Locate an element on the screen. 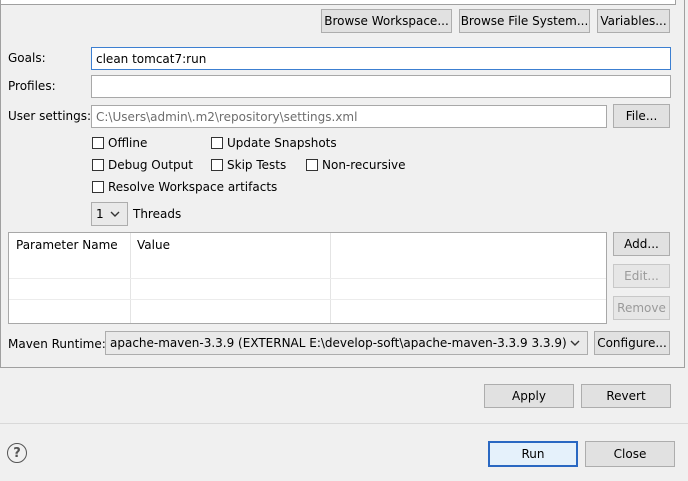  help-icon: ? is located at coordinates (17, 453).